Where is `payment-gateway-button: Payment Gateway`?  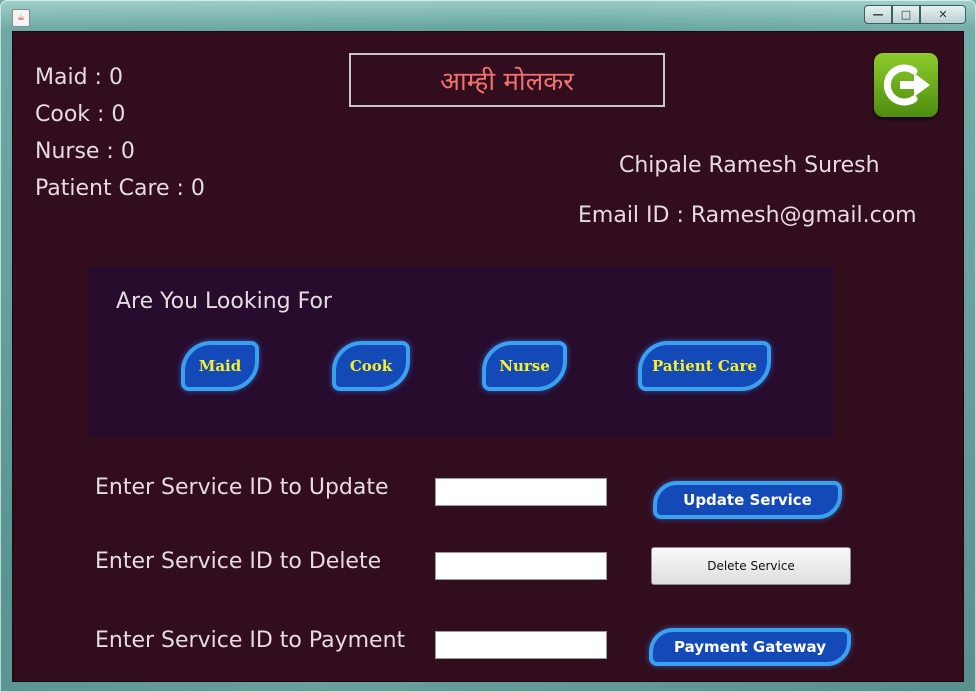 payment-gateway-button: Payment Gateway is located at coordinates (750, 647).